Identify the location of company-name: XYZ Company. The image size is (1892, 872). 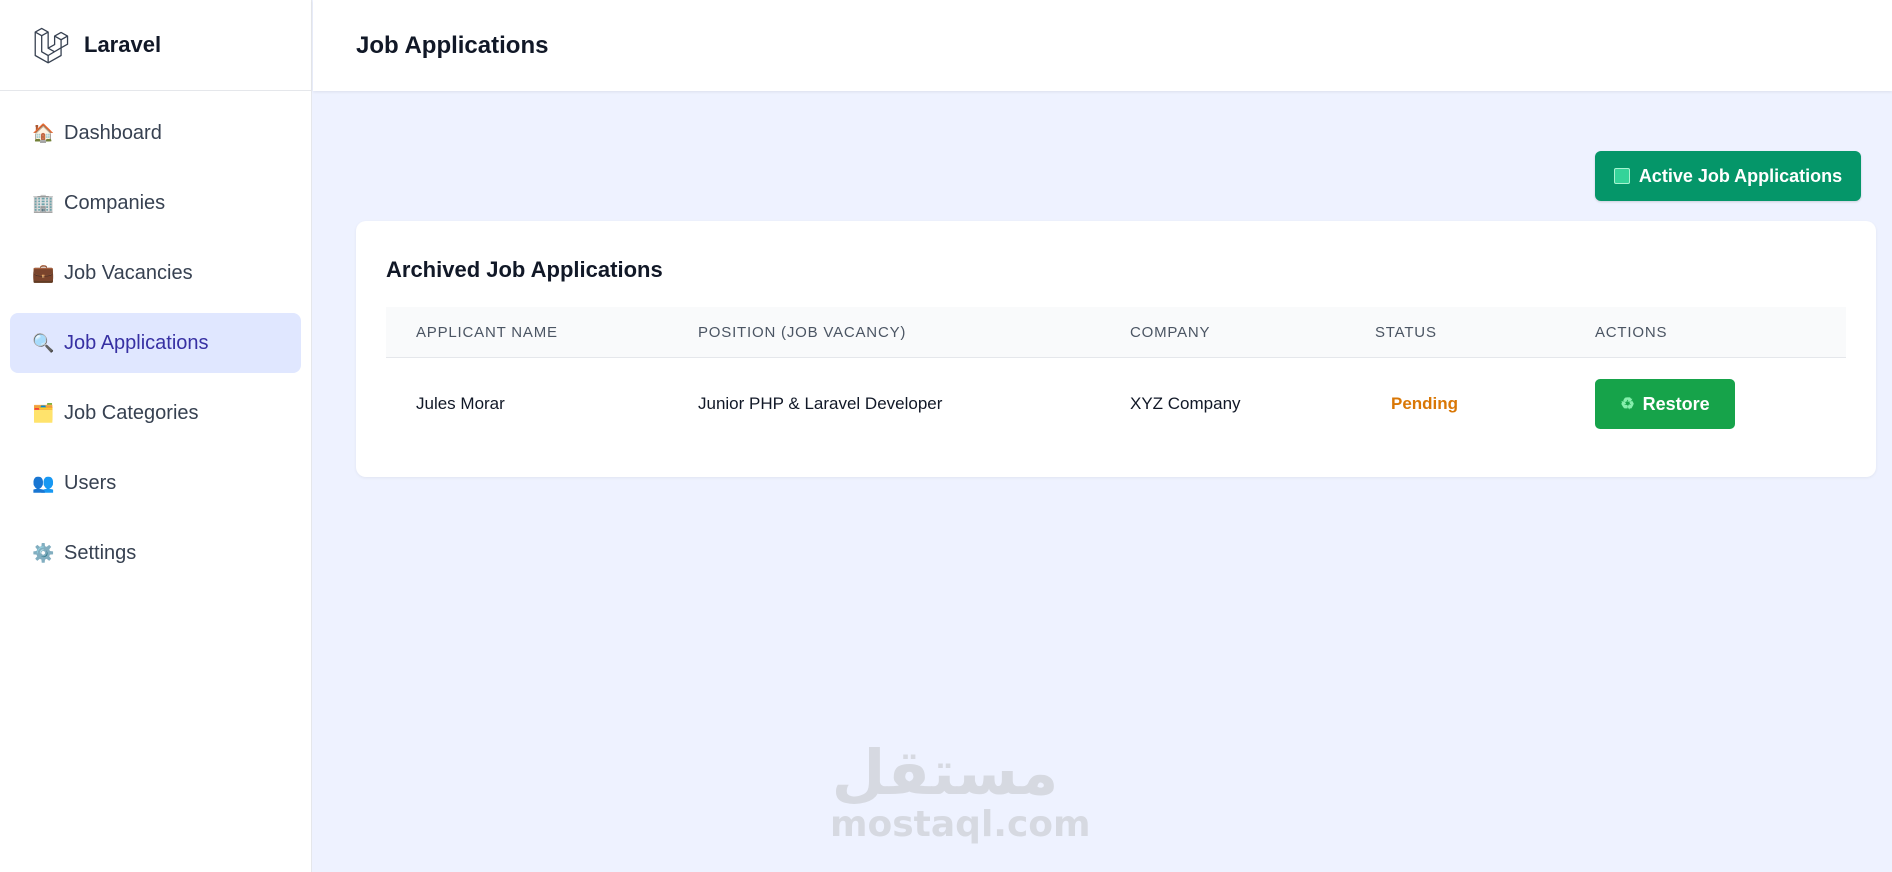
(1185, 403).